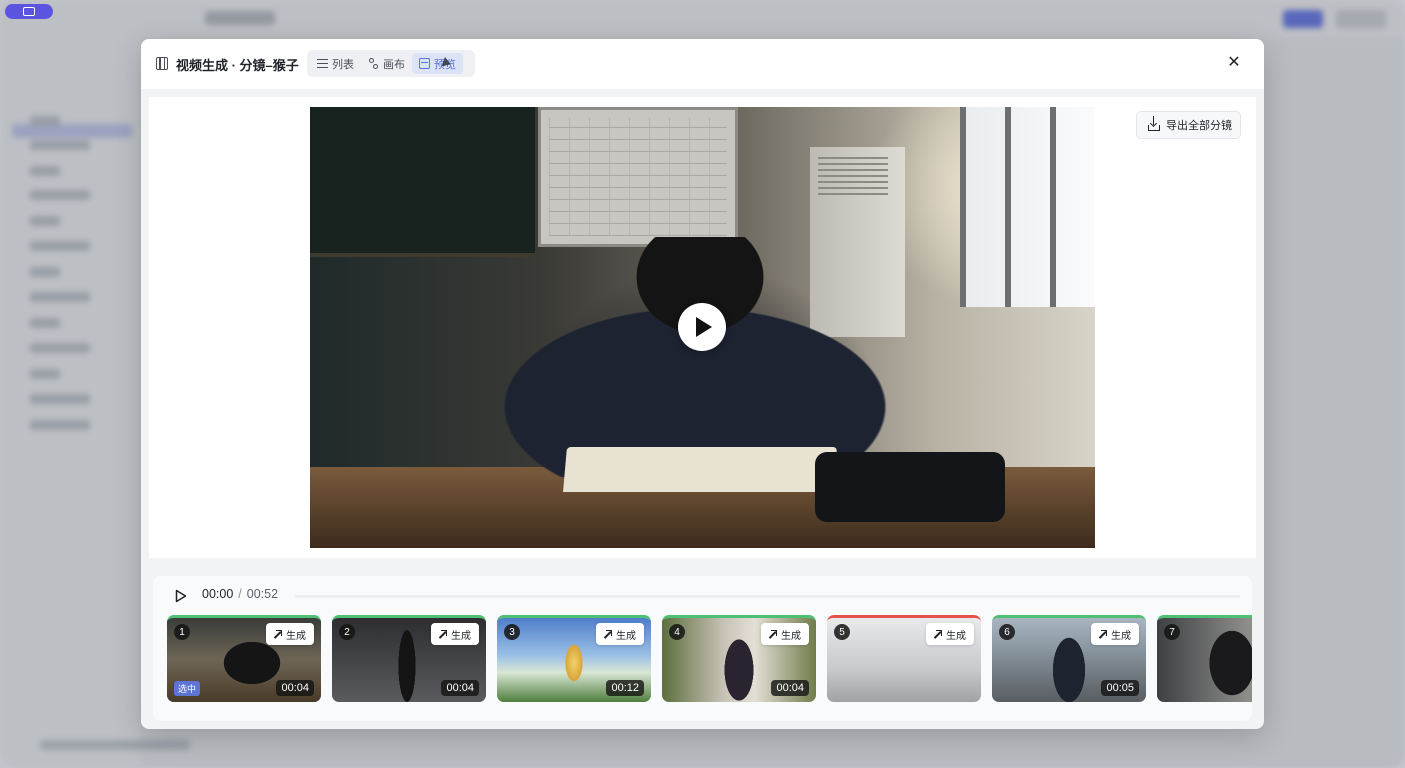 Image resolution: width=1405 pixels, height=768 pixels. What do you see at coordinates (162, 63) in the screenshot?
I see `film-icon` at bounding box center [162, 63].